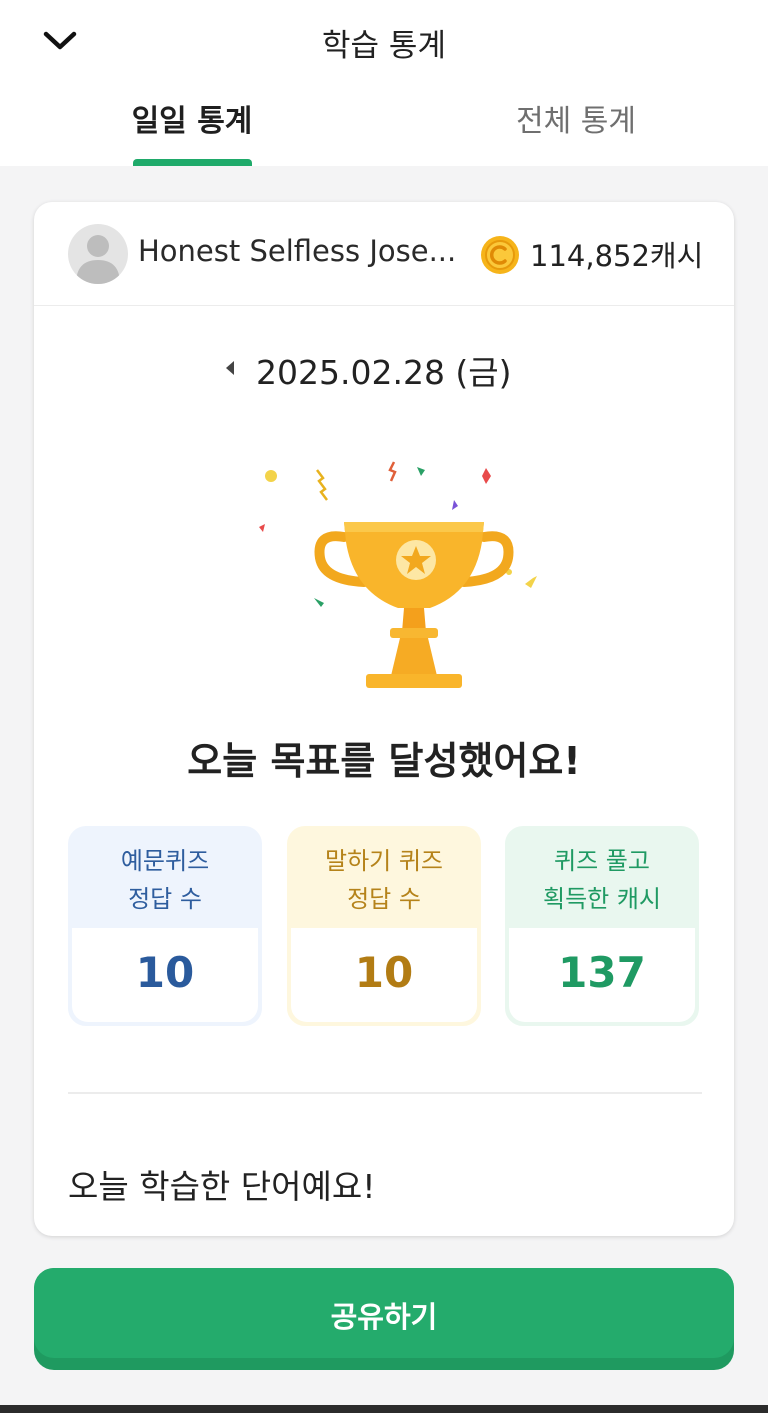  I want to click on home-indicator-bar, so click(384, 1409).